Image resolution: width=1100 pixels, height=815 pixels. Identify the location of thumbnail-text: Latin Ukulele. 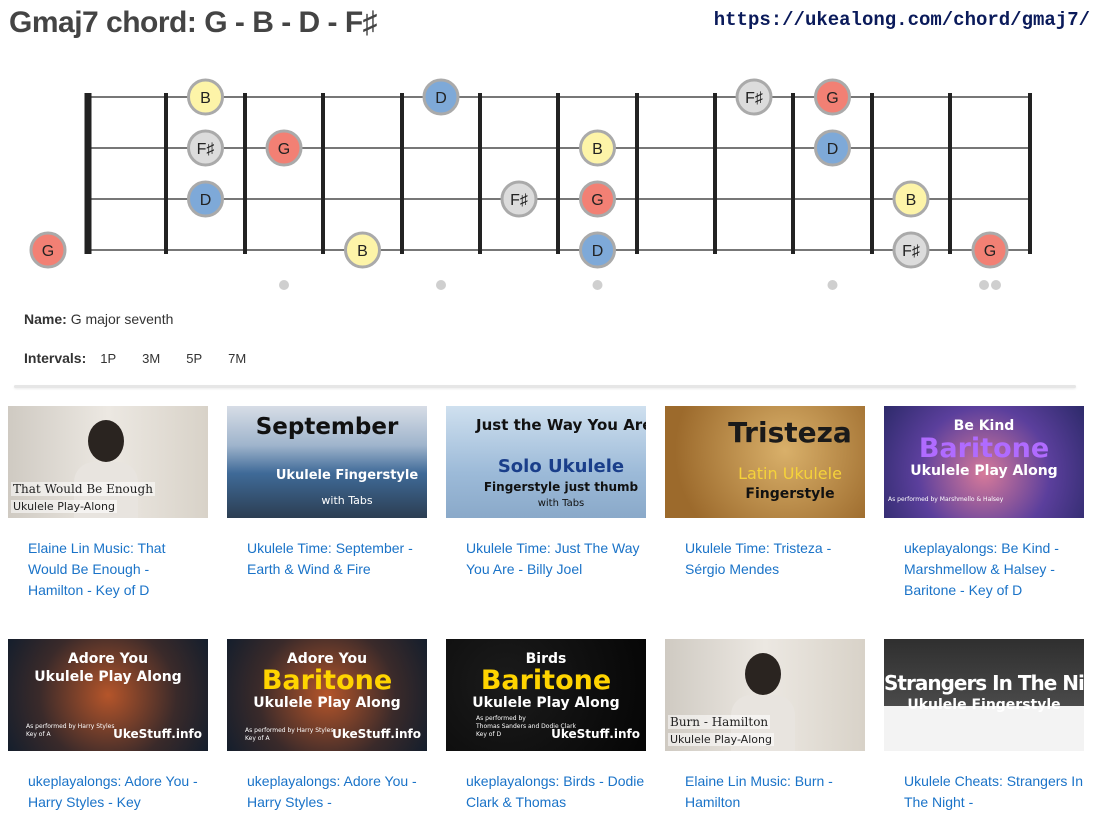
(790, 473).